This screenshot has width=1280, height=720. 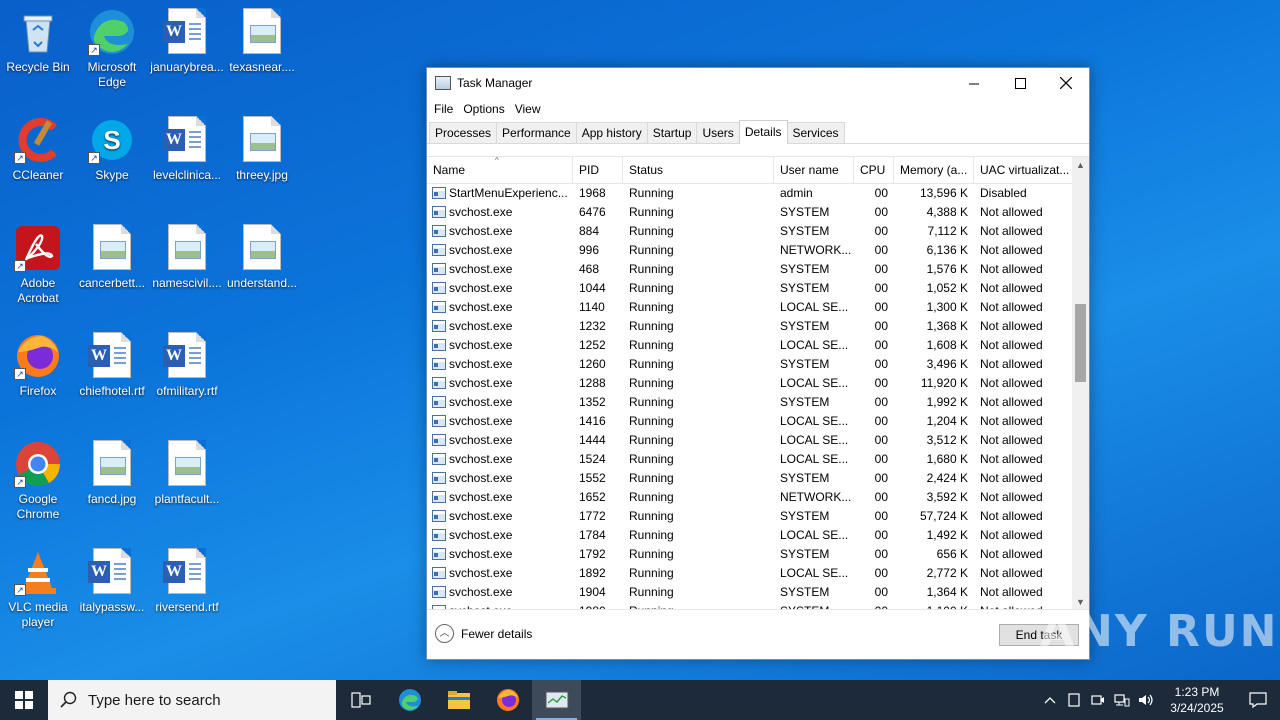 What do you see at coordinates (1098, 700) in the screenshot?
I see `tray-meet-icon` at bounding box center [1098, 700].